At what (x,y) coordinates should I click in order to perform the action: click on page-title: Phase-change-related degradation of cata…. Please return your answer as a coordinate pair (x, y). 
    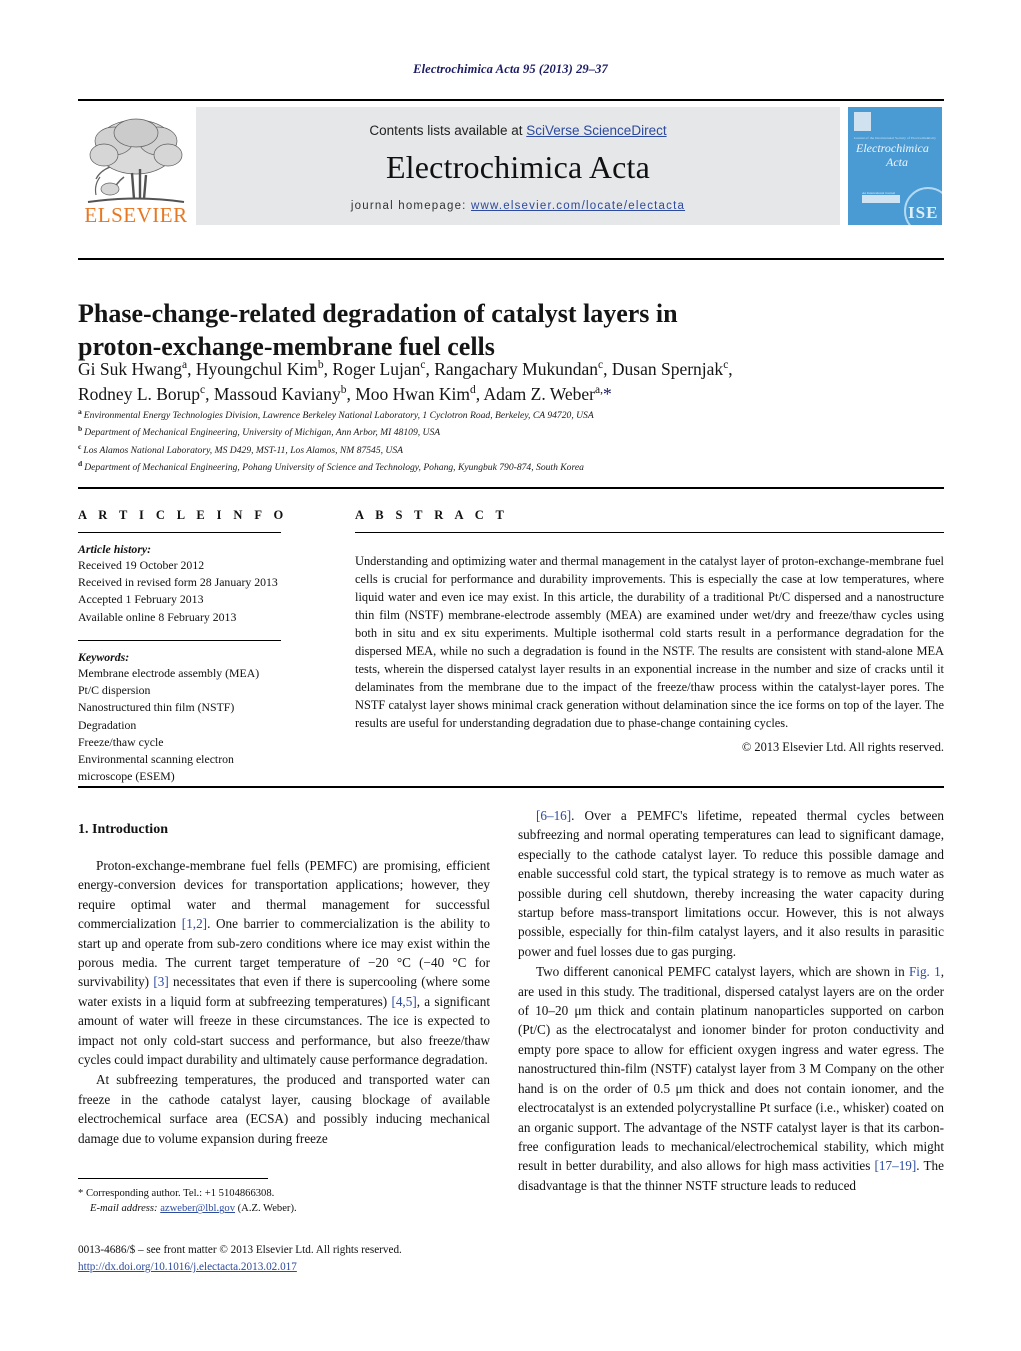
    Looking at the image, I should click on (438, 331).